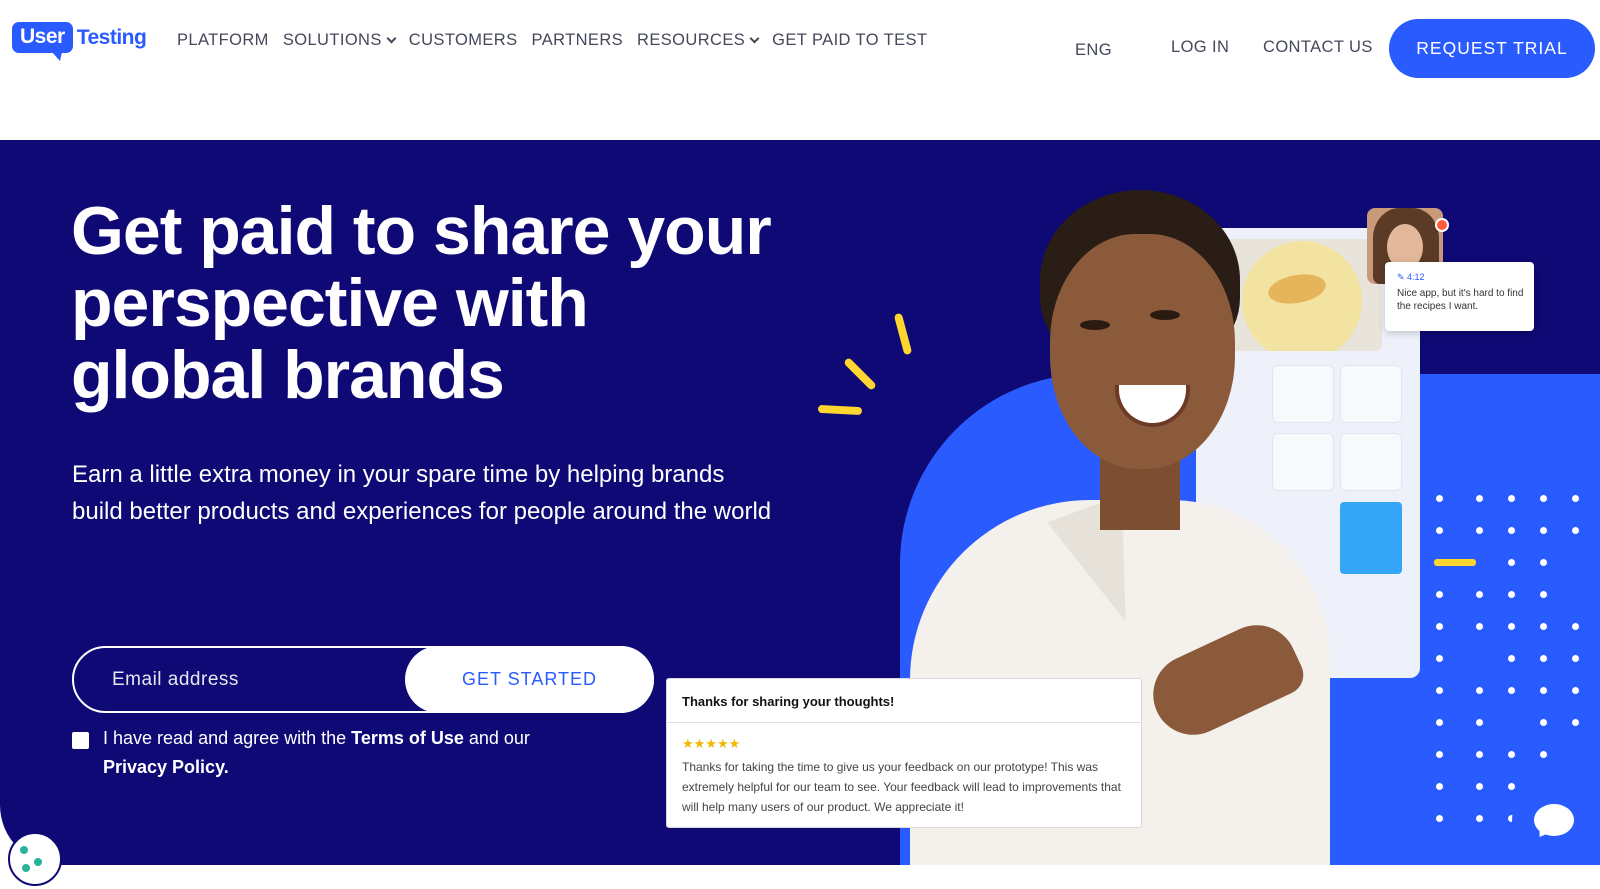  I want to click on nav-get-paid-label: GET PAID TO TEST, so click(850, 40).